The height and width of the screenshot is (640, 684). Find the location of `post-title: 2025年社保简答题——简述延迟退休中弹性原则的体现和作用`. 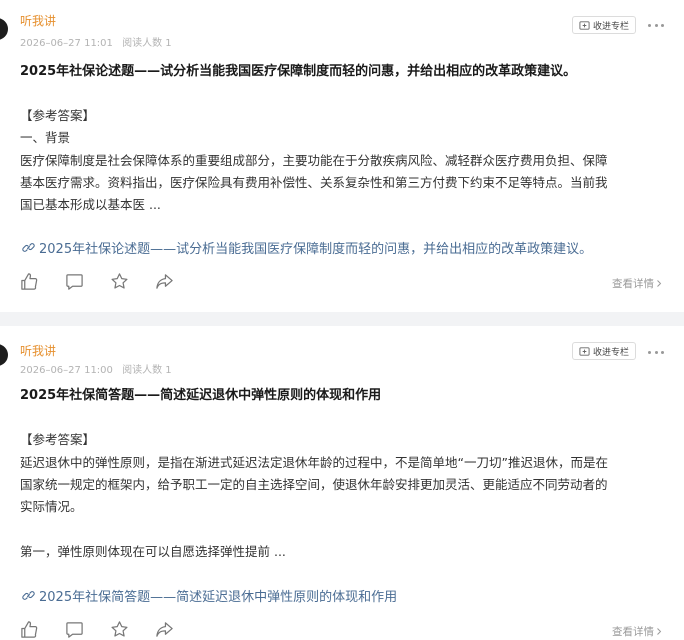

post-title: 2025年社保简答题——简述延迟退休中弹性原则的体现和作用 is located at coordinates (340, 393).